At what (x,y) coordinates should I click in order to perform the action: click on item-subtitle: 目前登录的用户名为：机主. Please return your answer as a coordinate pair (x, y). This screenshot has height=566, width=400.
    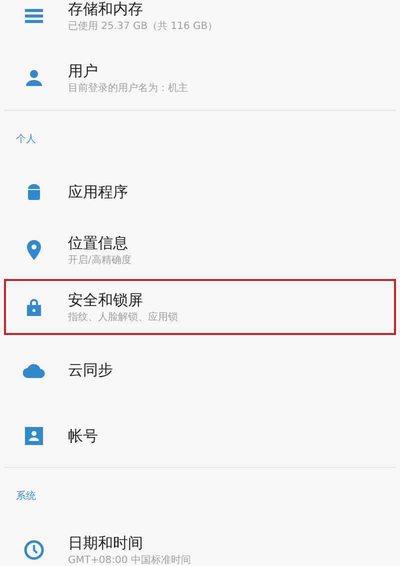
    Looking at the image, I should click on (128, 89).